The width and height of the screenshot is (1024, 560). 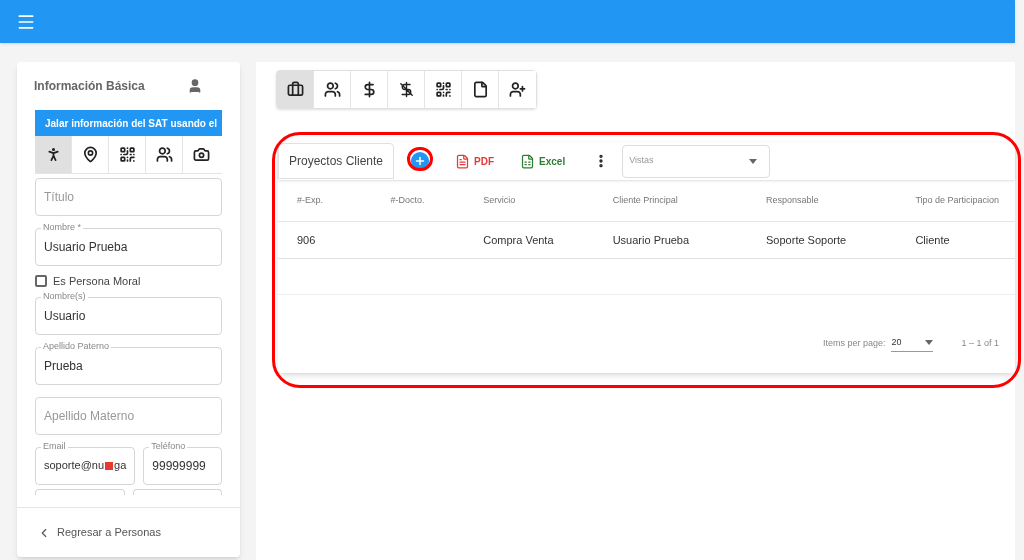 What do you see at coordinates (201, 154) in the screenshot?
I see `camera-icon` at bounding box center [201, 154].